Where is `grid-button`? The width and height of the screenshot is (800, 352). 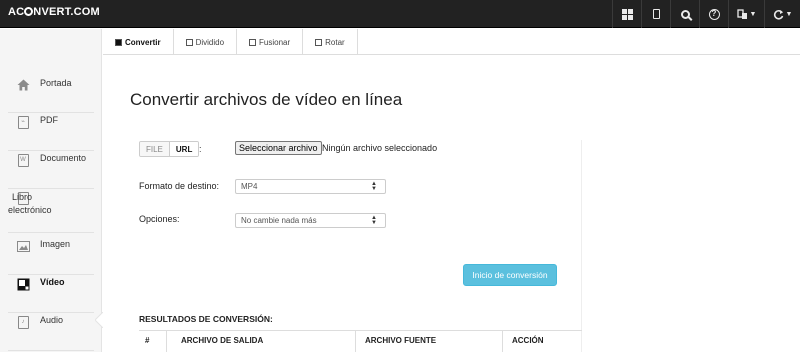 grid-button is located at coordinates (626, 14).